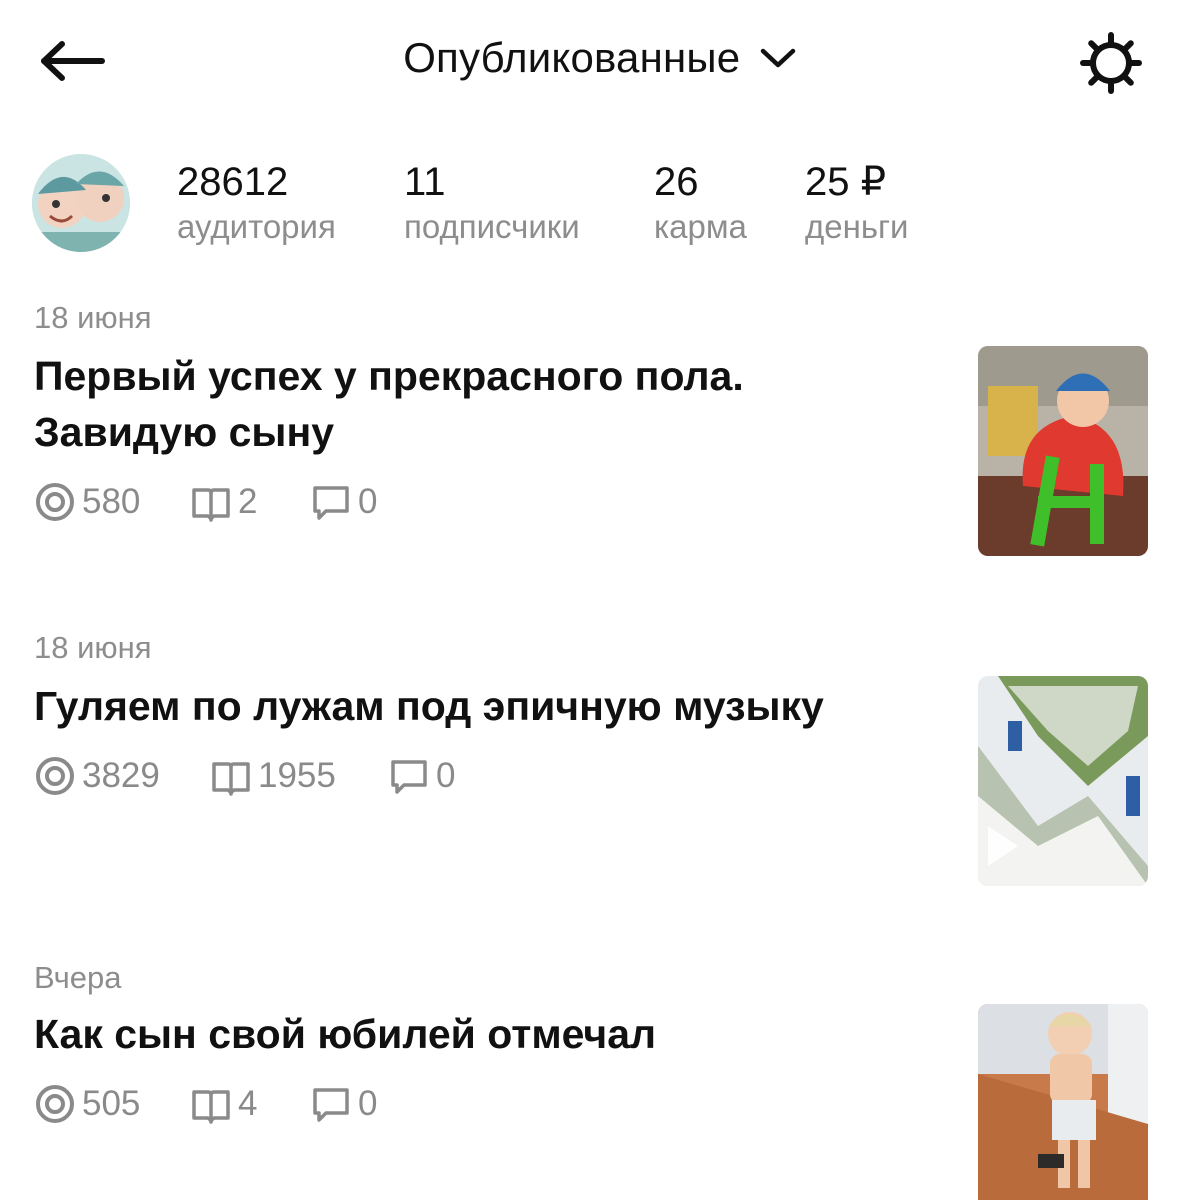  I want to click on section-dropdown: Опубликованные, so click(600, 58).